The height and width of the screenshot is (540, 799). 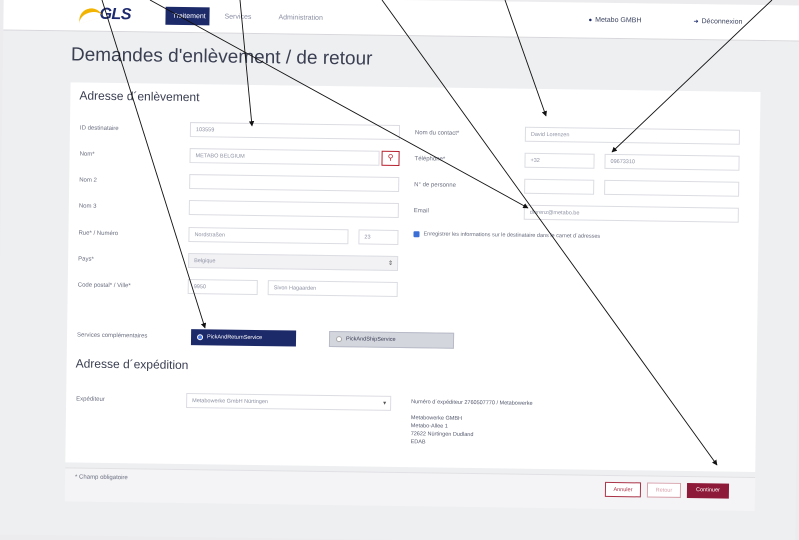 I want to click on name2-input, so click(x=294, y=183).